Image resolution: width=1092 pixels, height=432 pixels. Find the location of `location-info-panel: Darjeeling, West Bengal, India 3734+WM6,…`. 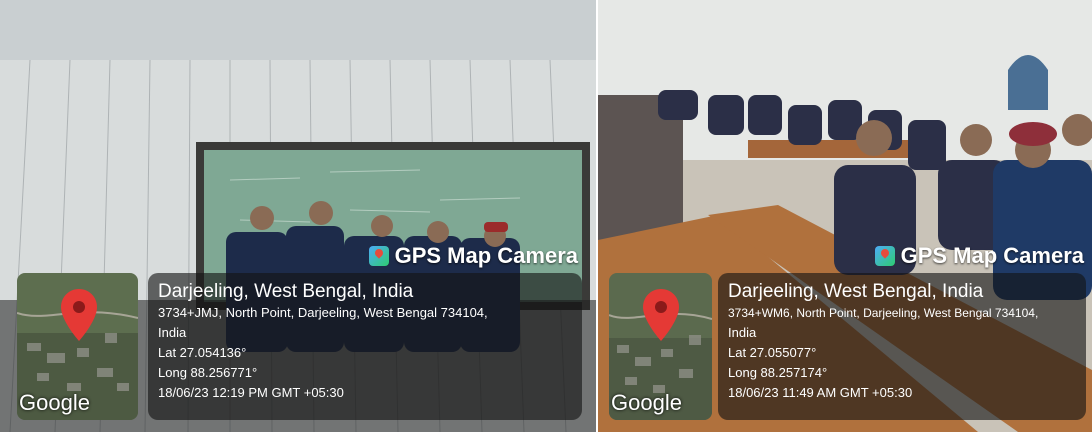

location-info-panel: Darjeeling, West Bengal, India 3734+WM6,… is located at coordinates (902, 346).